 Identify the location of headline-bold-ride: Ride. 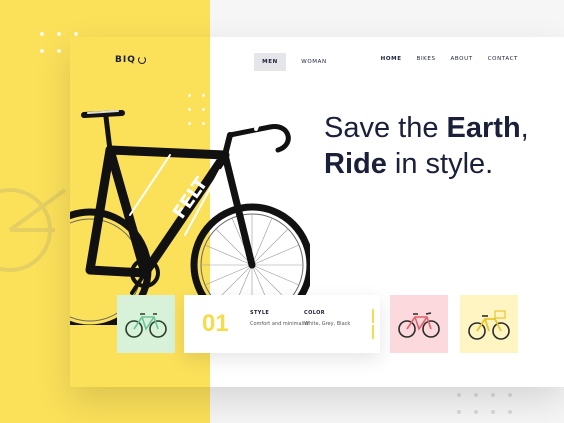
(355, 164).